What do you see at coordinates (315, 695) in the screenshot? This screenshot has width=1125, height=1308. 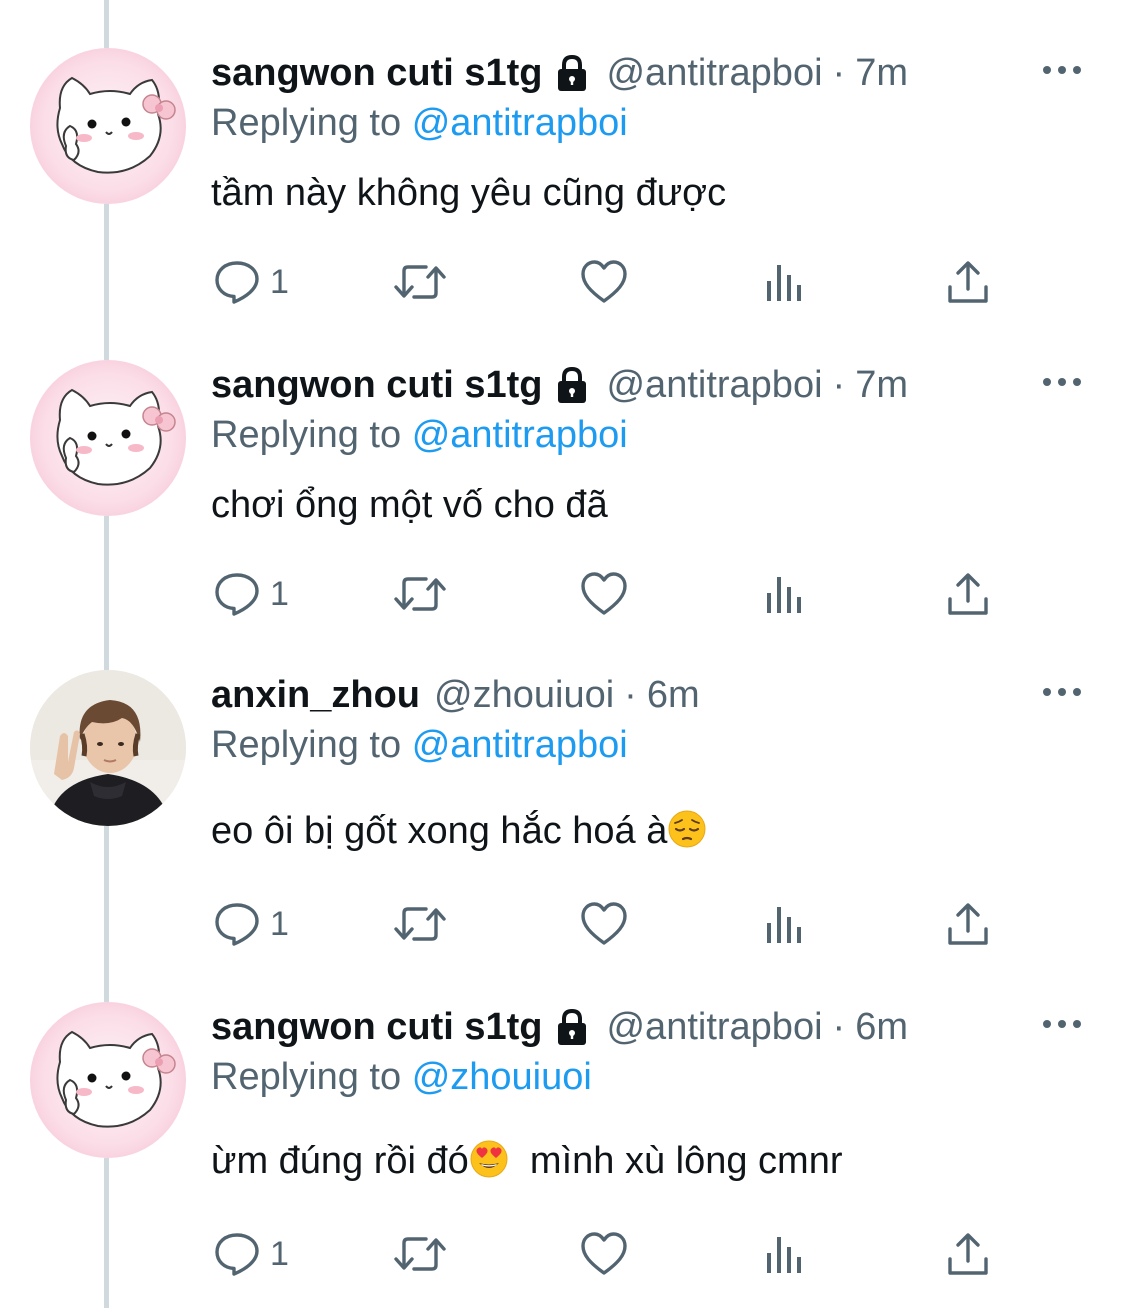 I see `display-name: anxin_zhou` at bounding box center [315, 695].